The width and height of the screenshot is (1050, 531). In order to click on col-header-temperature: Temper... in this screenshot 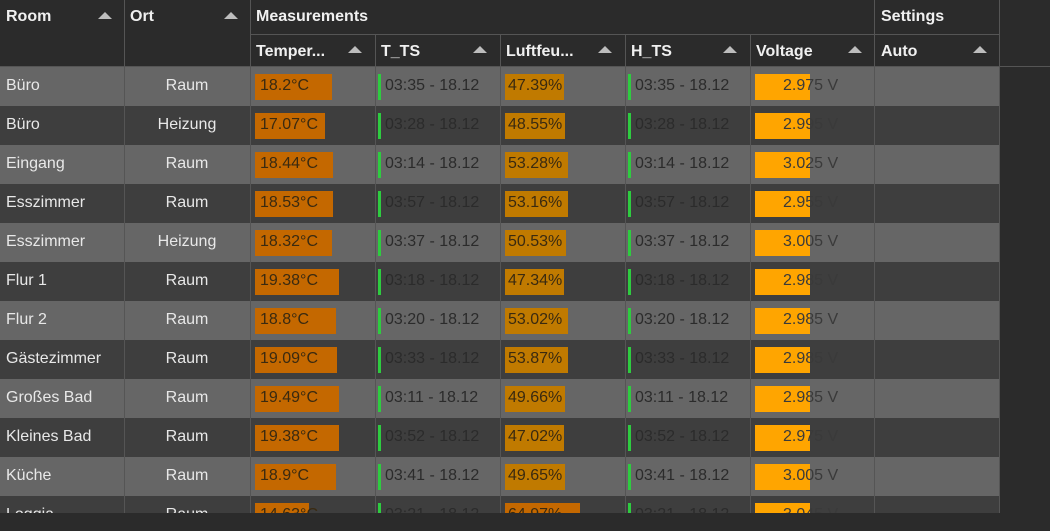, I will do `click(312, 50)`.